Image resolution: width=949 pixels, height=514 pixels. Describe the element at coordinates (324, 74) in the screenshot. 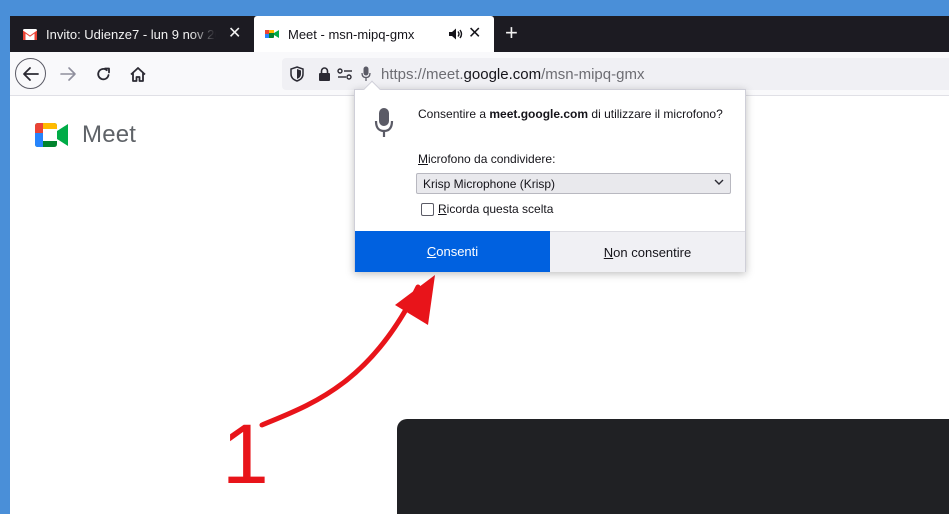

I see `lock-icon` at that location.